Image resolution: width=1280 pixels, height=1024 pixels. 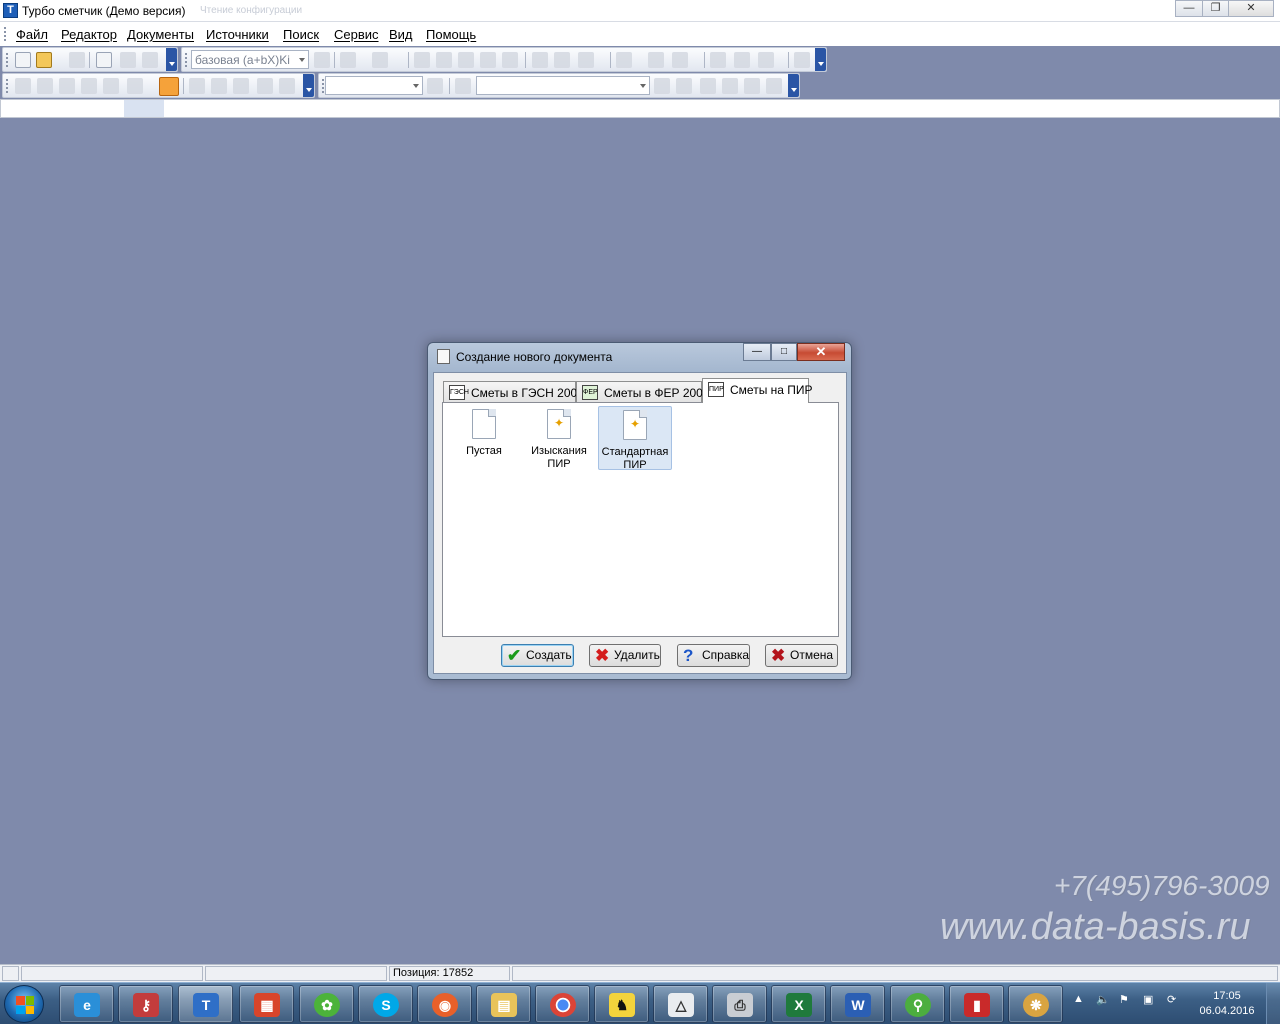 What do you see at coordinates (784, 352) in the screenshot?
I see `dialog-maximize-button: □` at bounding box center [784, 352].